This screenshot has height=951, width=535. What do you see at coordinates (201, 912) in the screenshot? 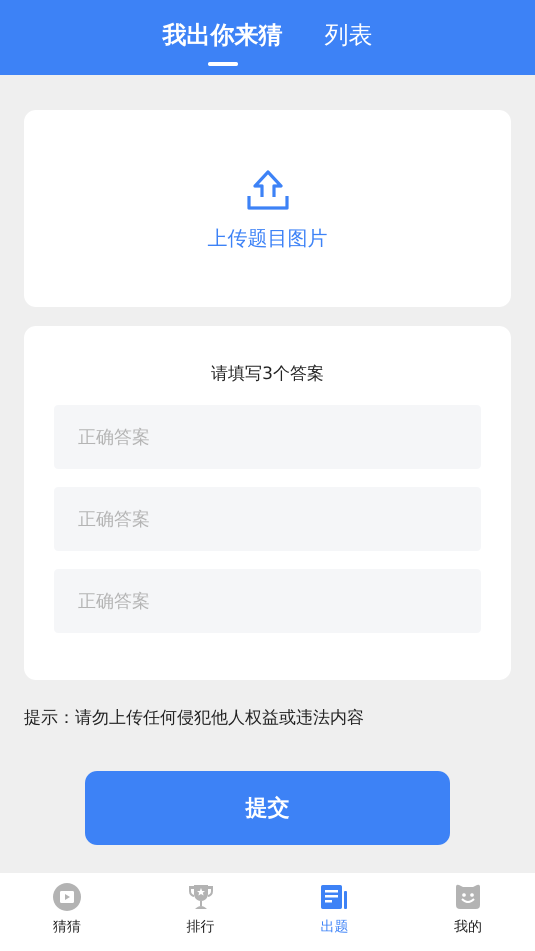
I see `nav-item: 排行` at bounding box center [201, 912].